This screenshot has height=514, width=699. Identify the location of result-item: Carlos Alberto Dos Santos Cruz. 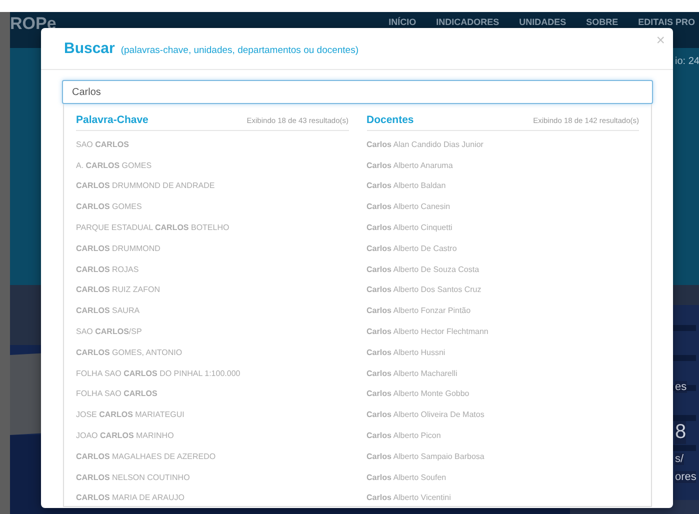
(502, 290).